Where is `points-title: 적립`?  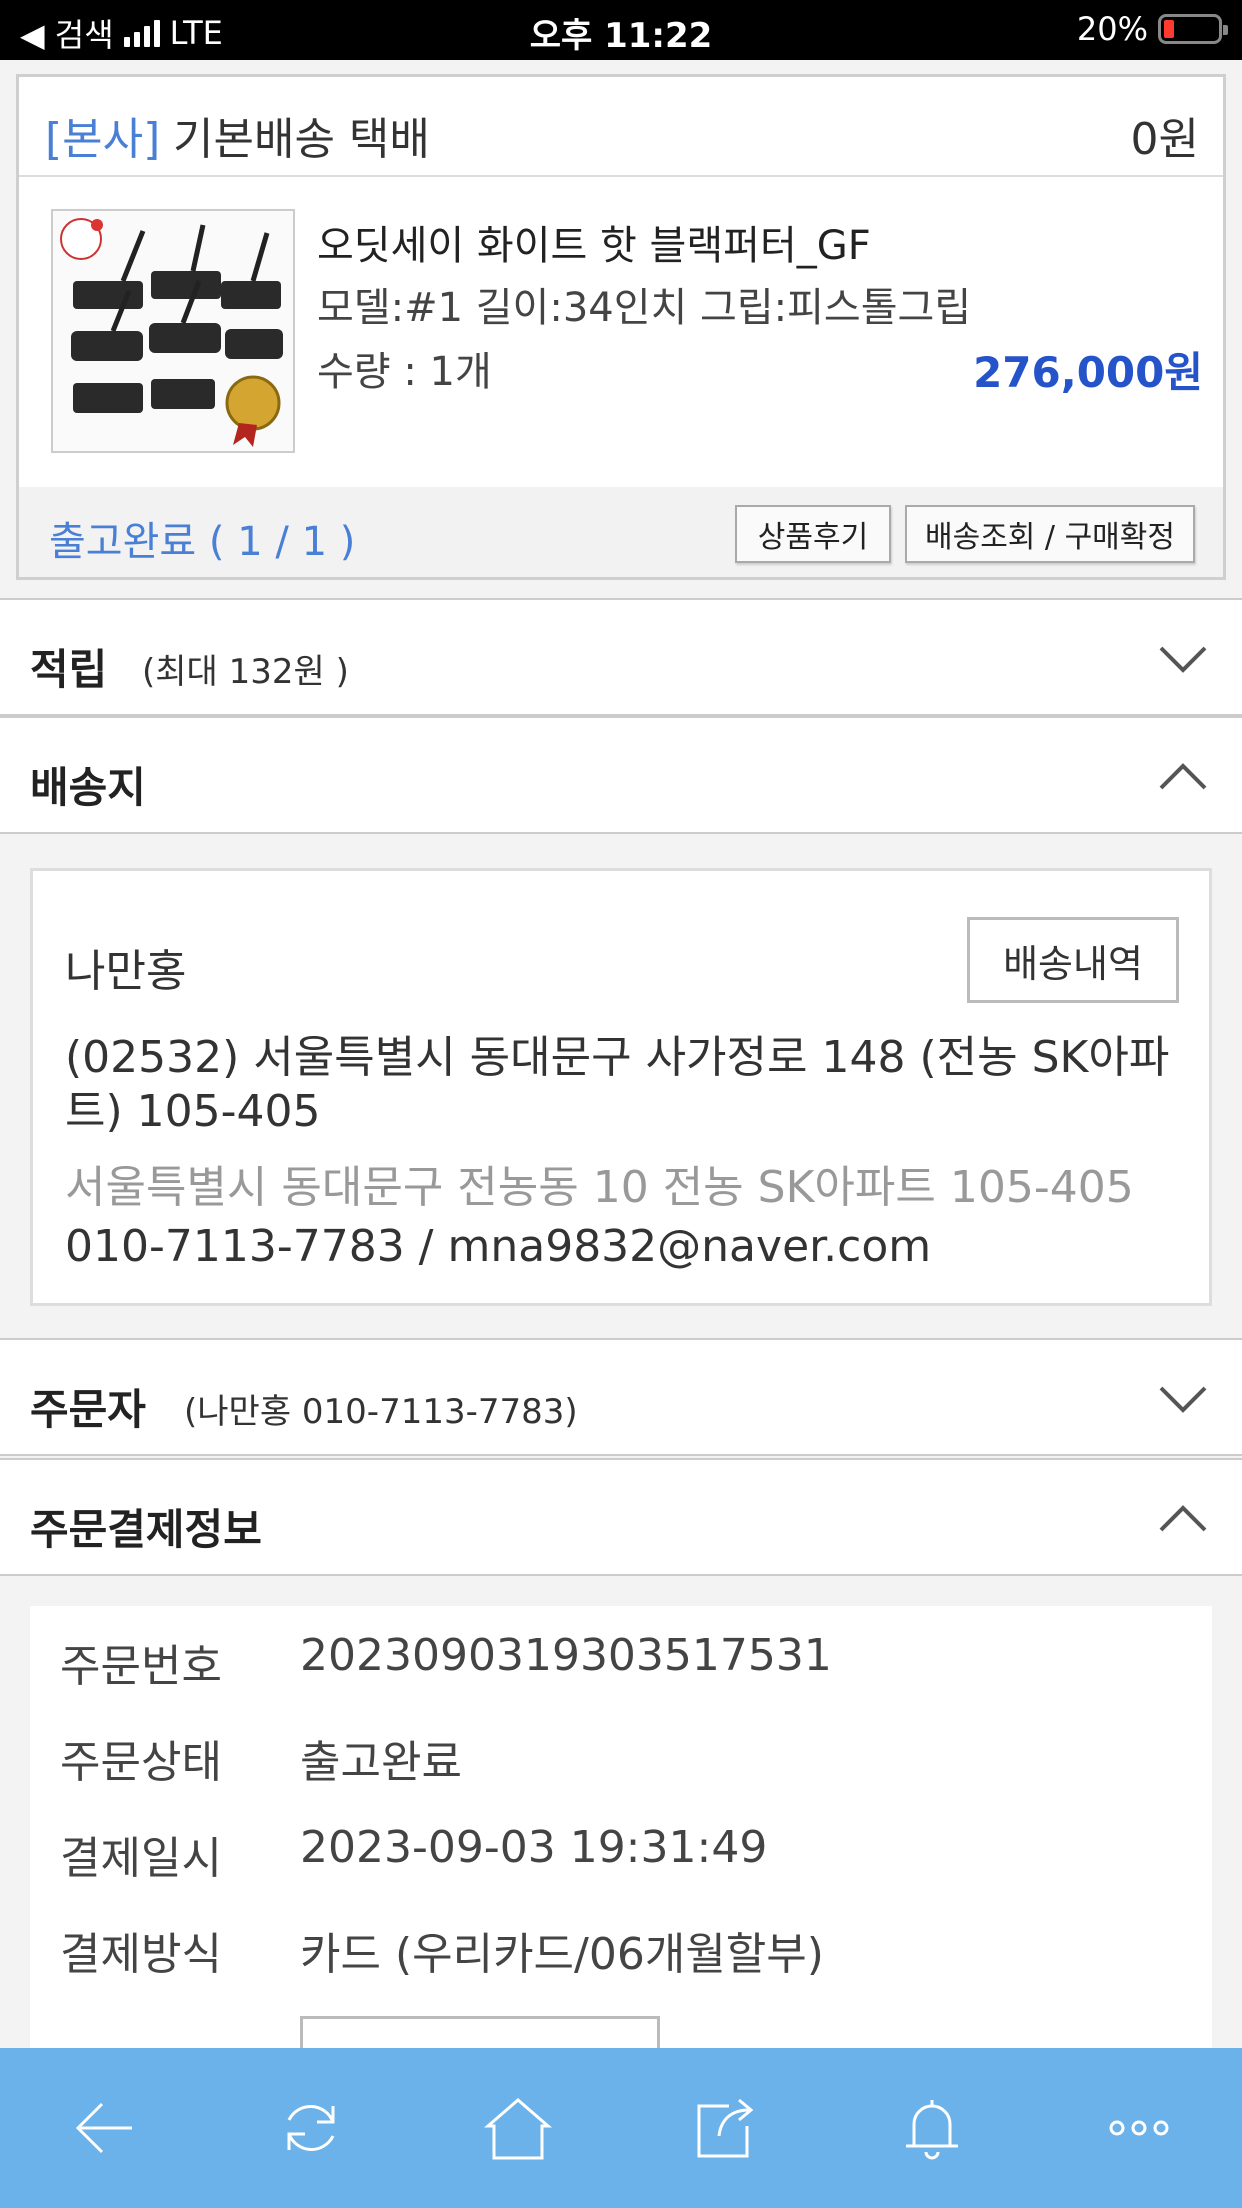
points-title: 적립 is located at coordinates (69, 669).